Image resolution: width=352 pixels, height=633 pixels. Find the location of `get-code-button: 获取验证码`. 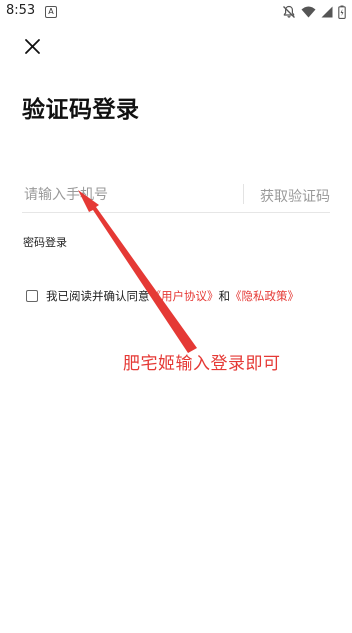

get-code-button: 获取验证码 is located at coordinates (295, 196).